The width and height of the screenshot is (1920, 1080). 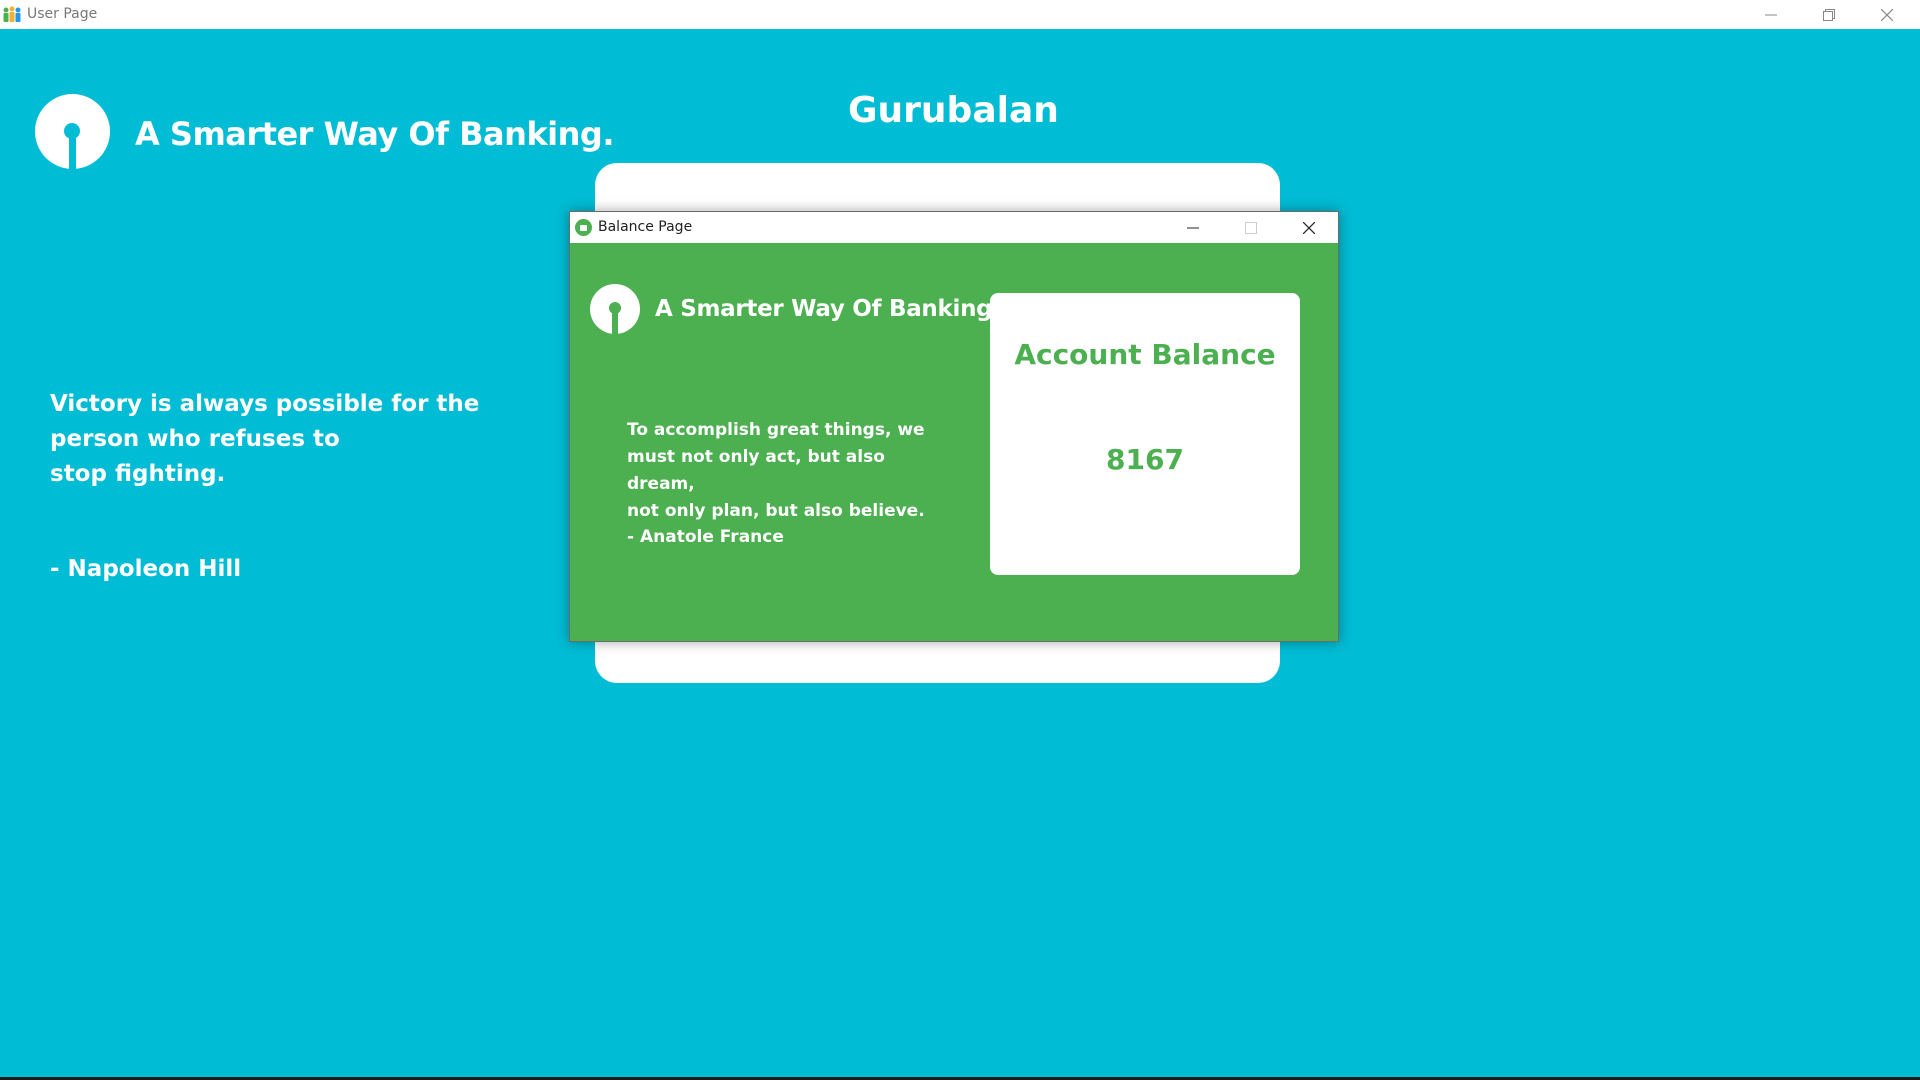 What do you see at coordinates (195, 439) in the screenshot?
I see `quote-line: person who refuses to` at bounding box center [195, 439].